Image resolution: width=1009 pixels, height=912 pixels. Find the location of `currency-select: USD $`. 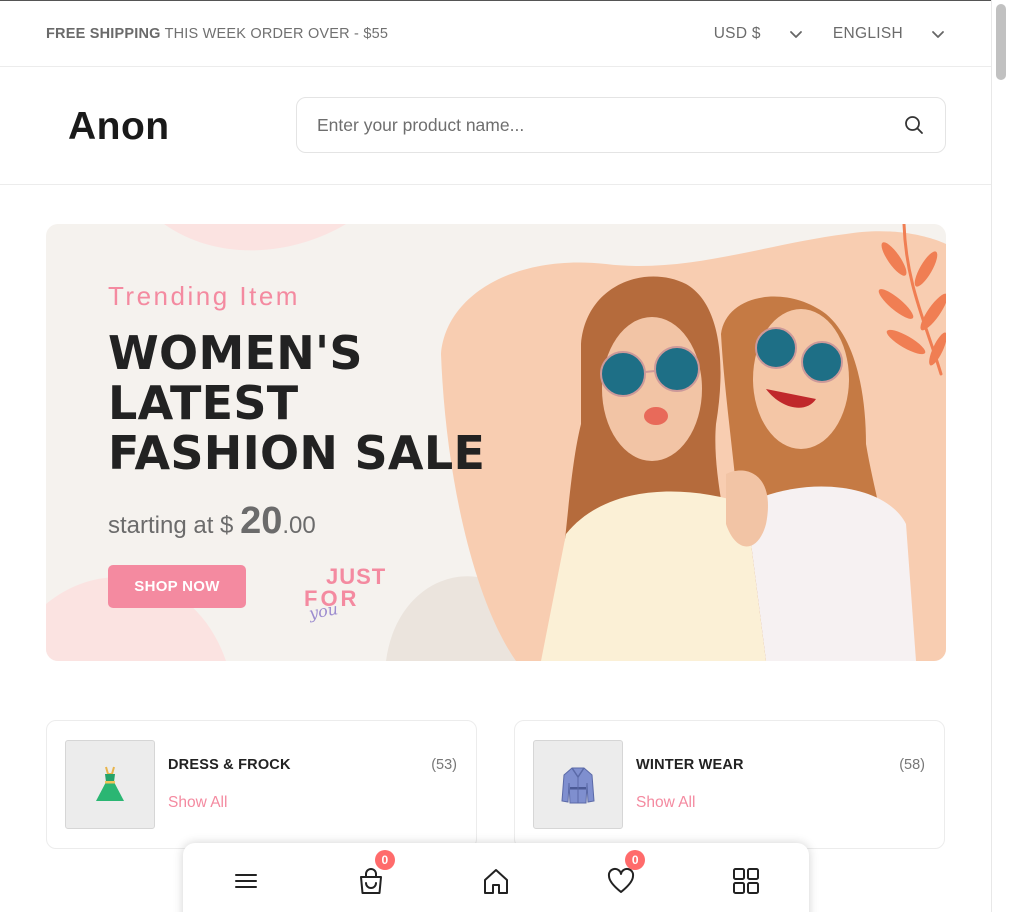

currency-select: USD $ is located at coordinates (758, 34).